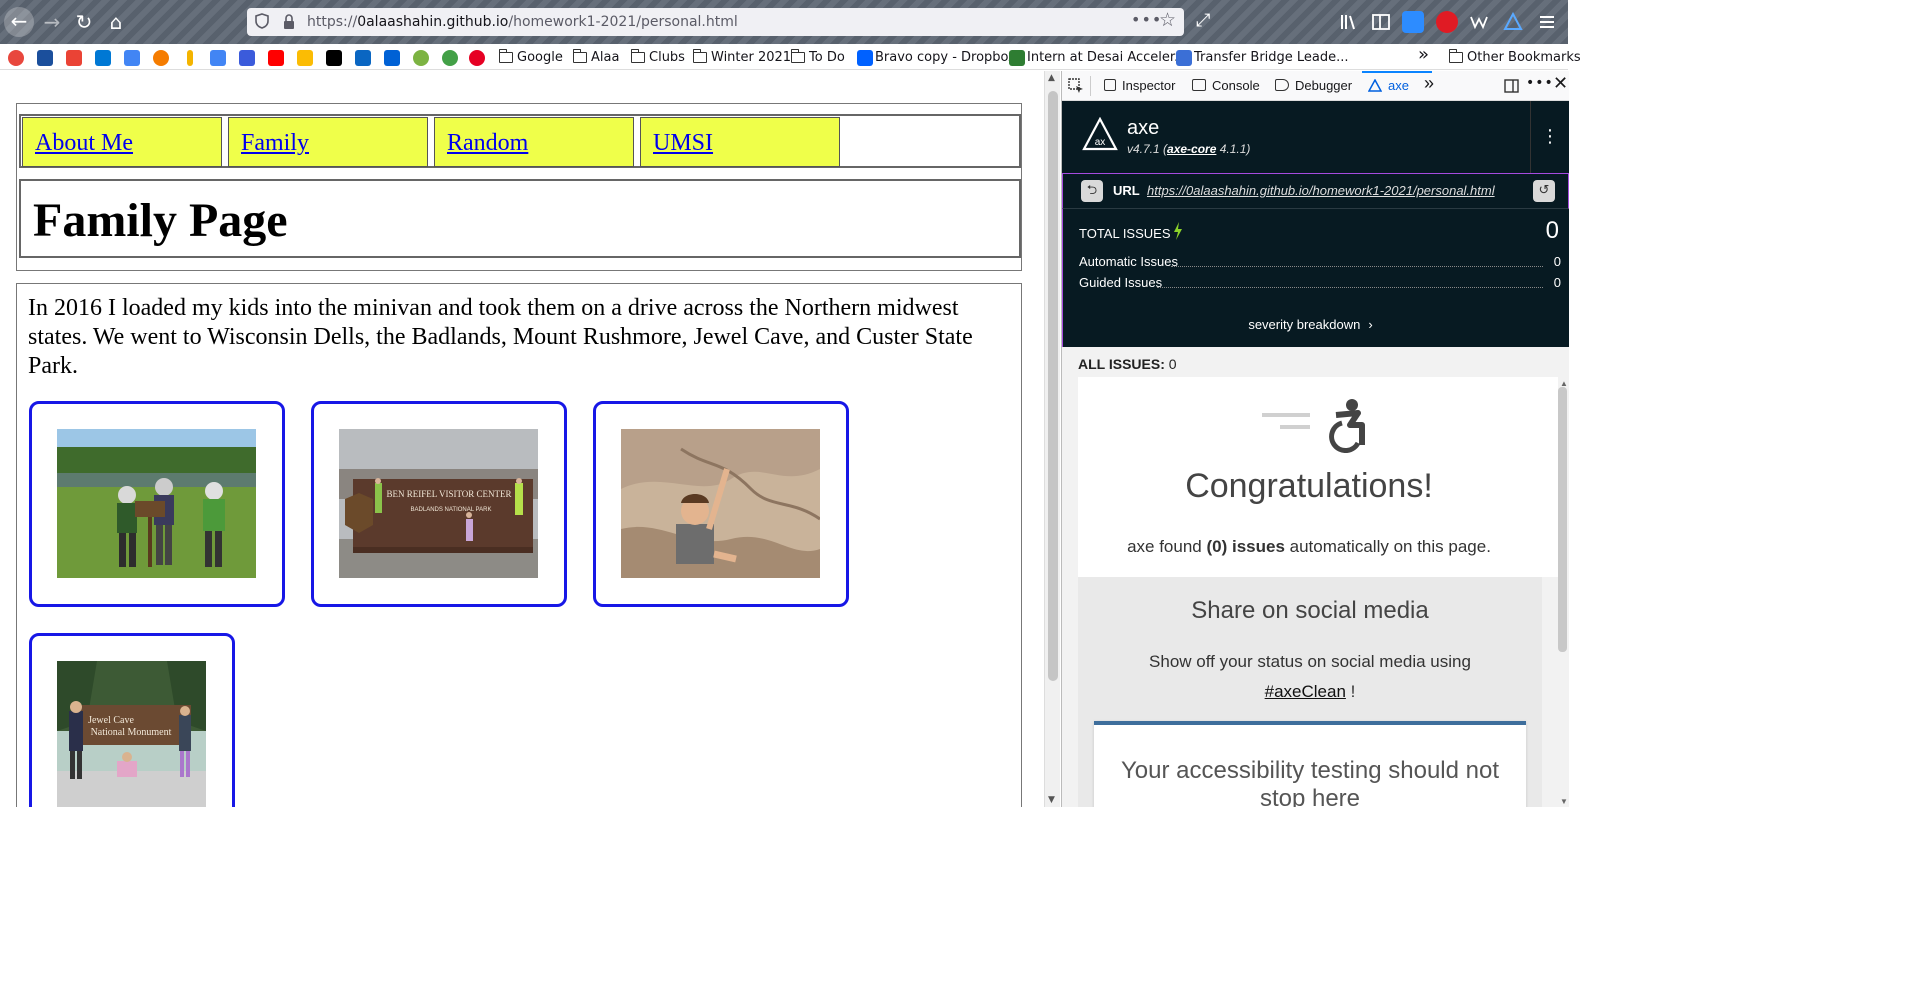 The width and height of the screenshot is (1907, 982). Describe the element at coordinates (487, 143) in the screenshot. I see `nav-link-random: Random` at that location.